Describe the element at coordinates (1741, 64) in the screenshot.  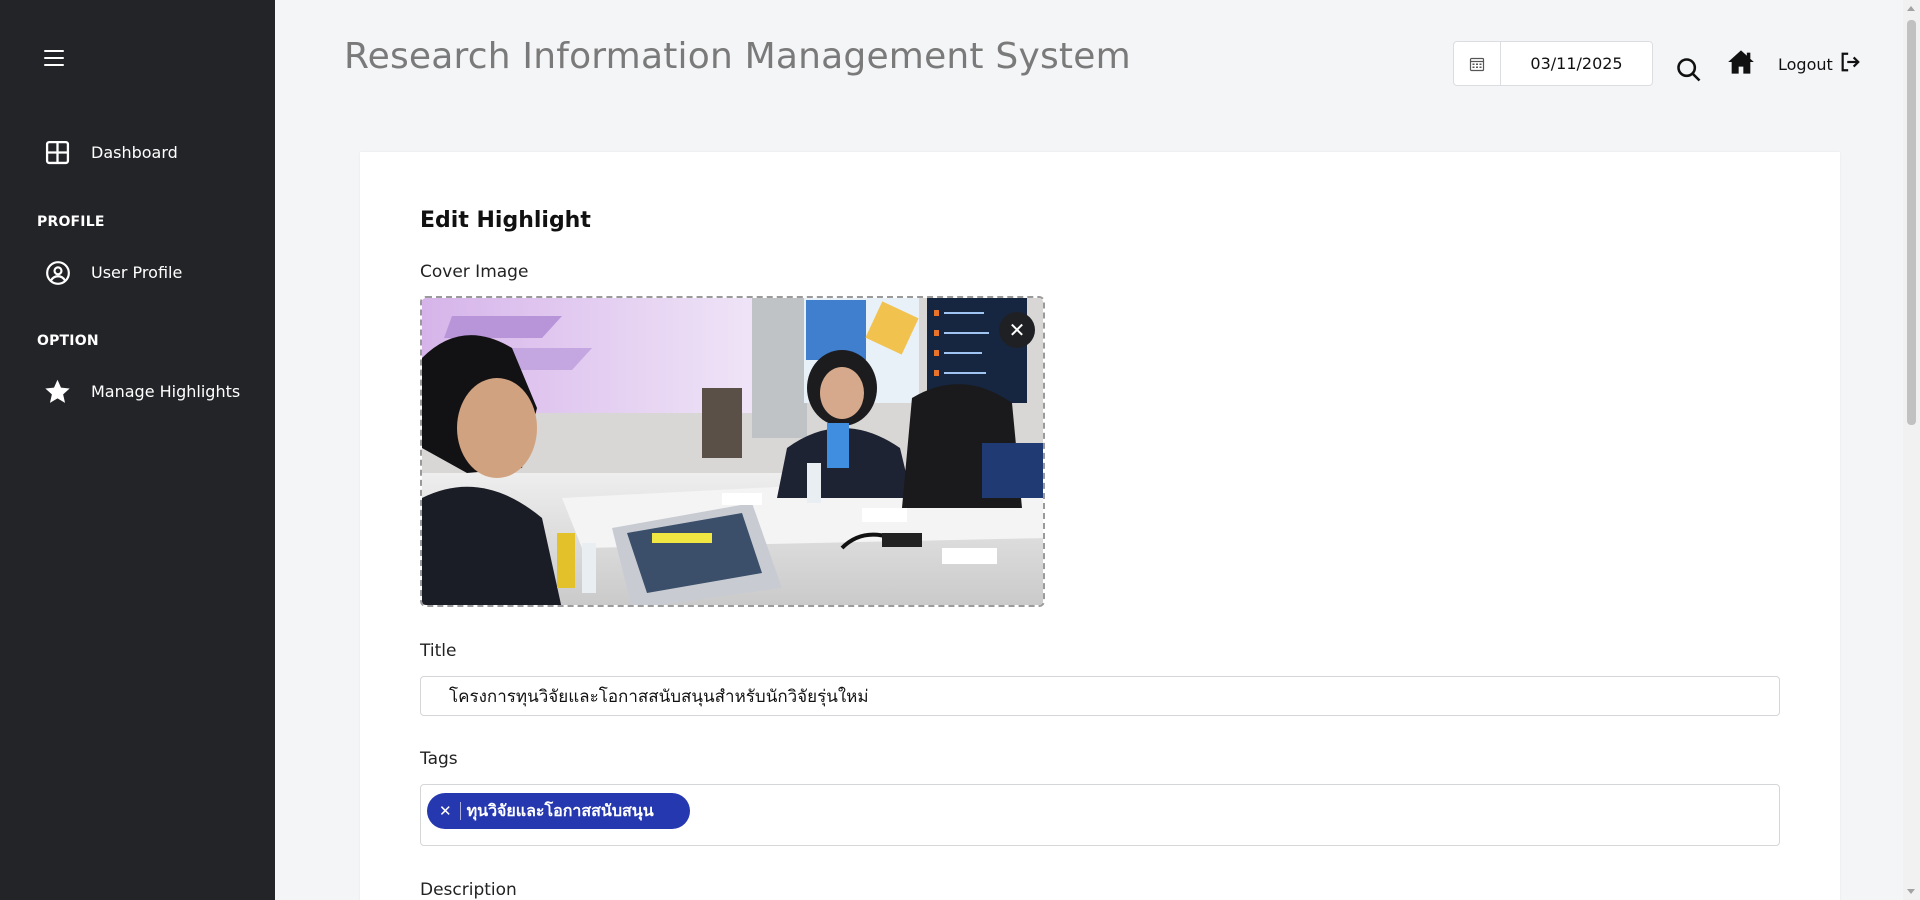
I see `home-icon` at that location.